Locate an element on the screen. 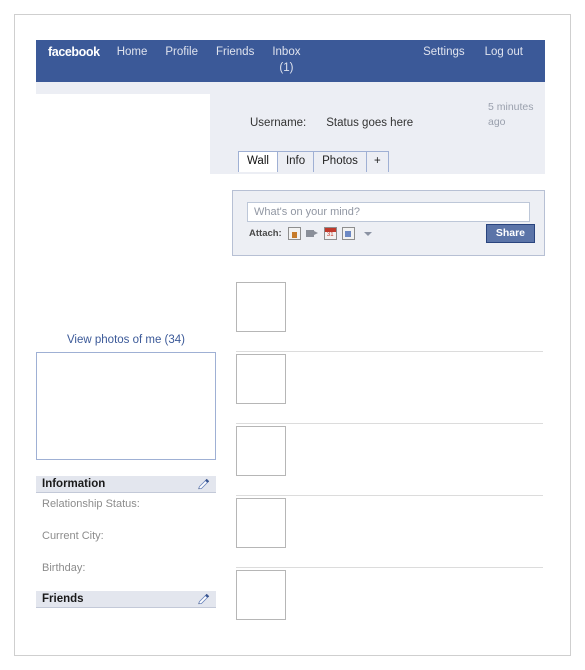 The image size is (585, 670). nav-item-logout-label: Log out is located at coordinates (503, 52).